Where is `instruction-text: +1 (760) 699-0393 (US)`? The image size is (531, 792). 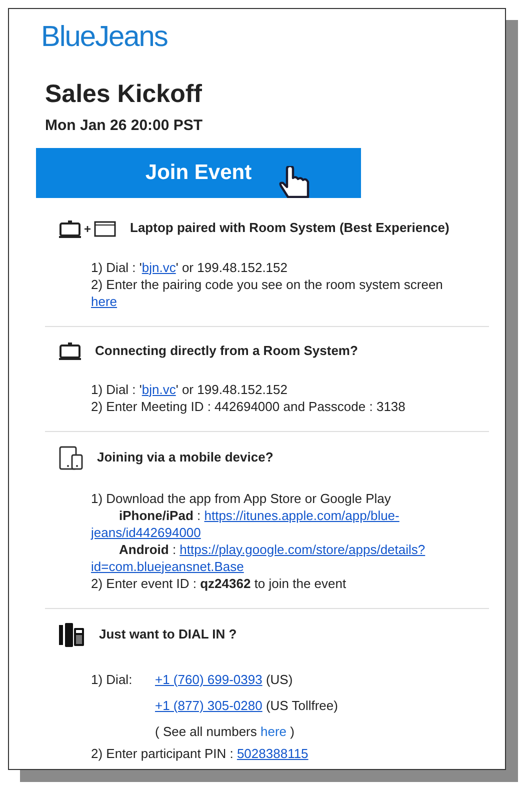
instruction-text: +1 (760) 699-0393 (US) is located at coordinates (224, 679).